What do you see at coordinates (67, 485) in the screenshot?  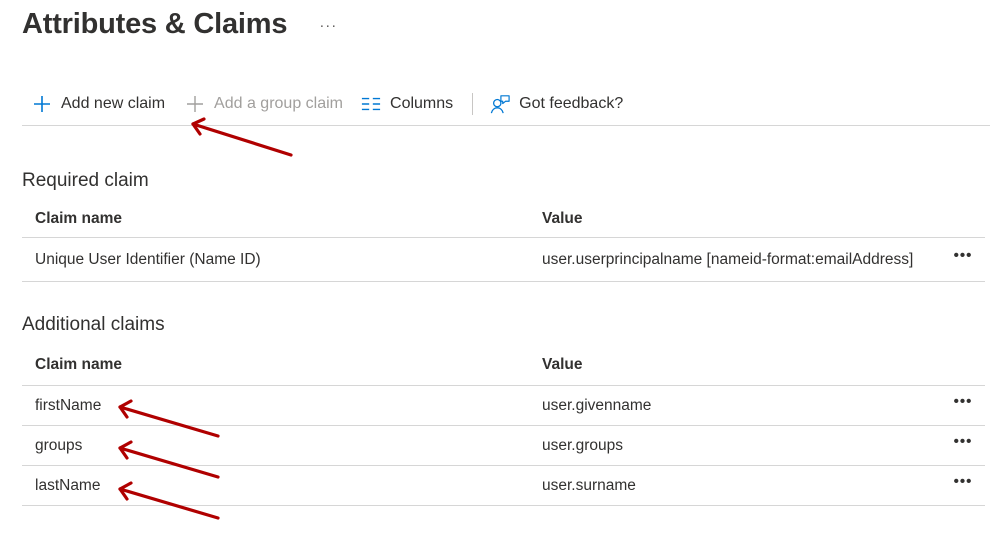 I see `claim-name-cell: lastName` at bounding box center [67, 485].